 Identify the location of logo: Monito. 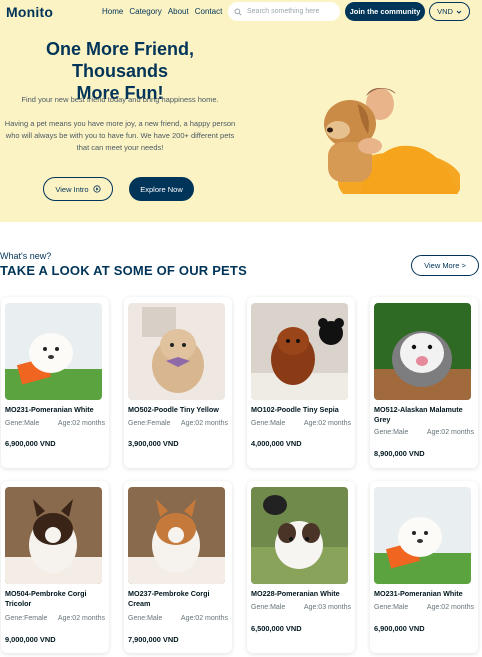
(29, 12).